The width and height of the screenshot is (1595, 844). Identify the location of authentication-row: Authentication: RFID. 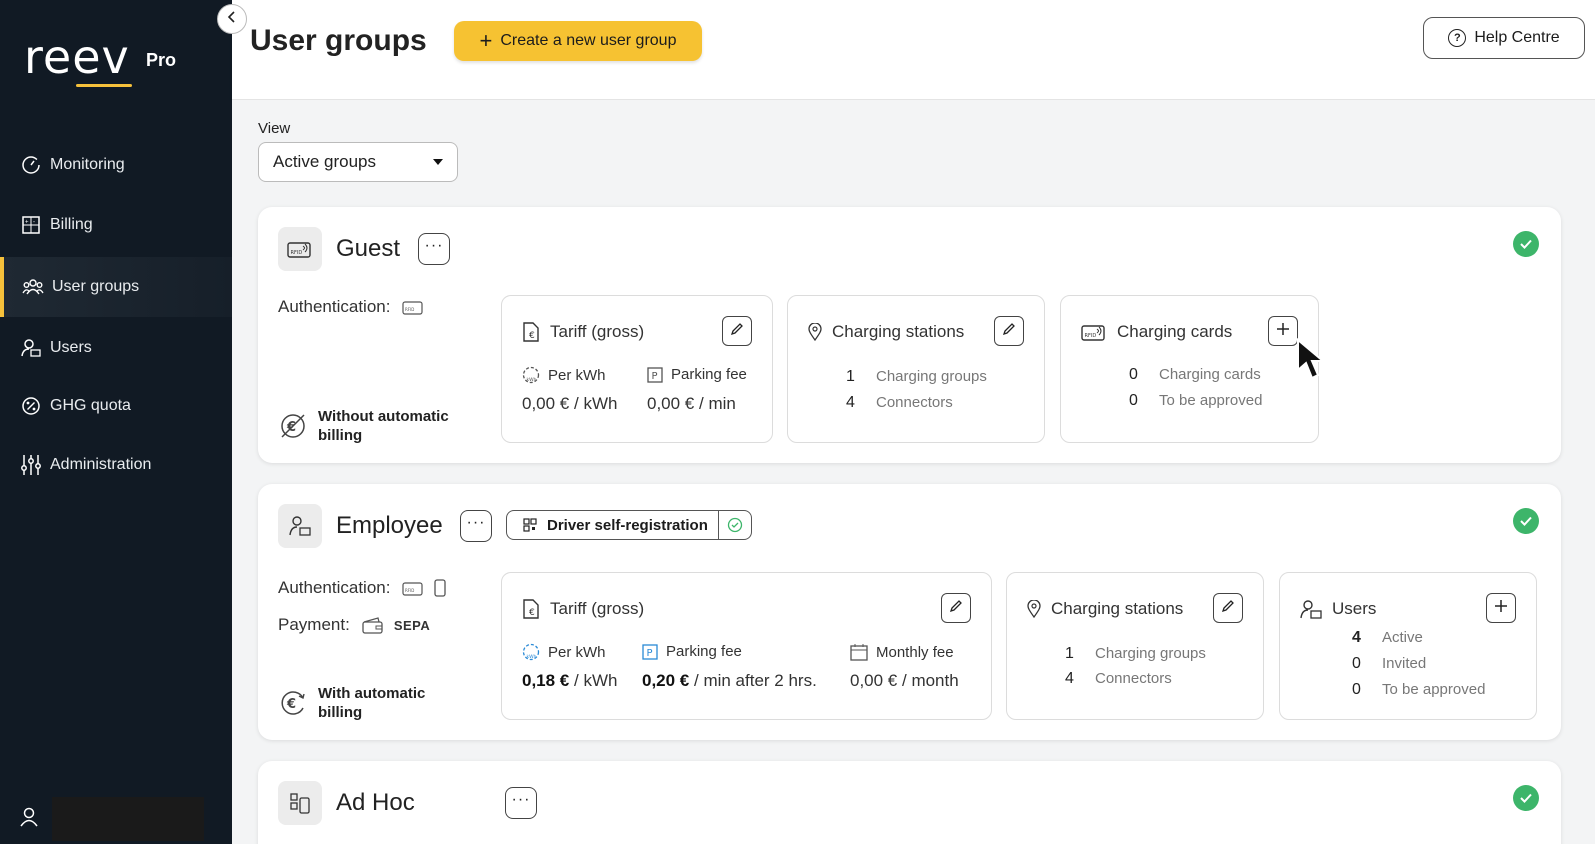
(367, 588).